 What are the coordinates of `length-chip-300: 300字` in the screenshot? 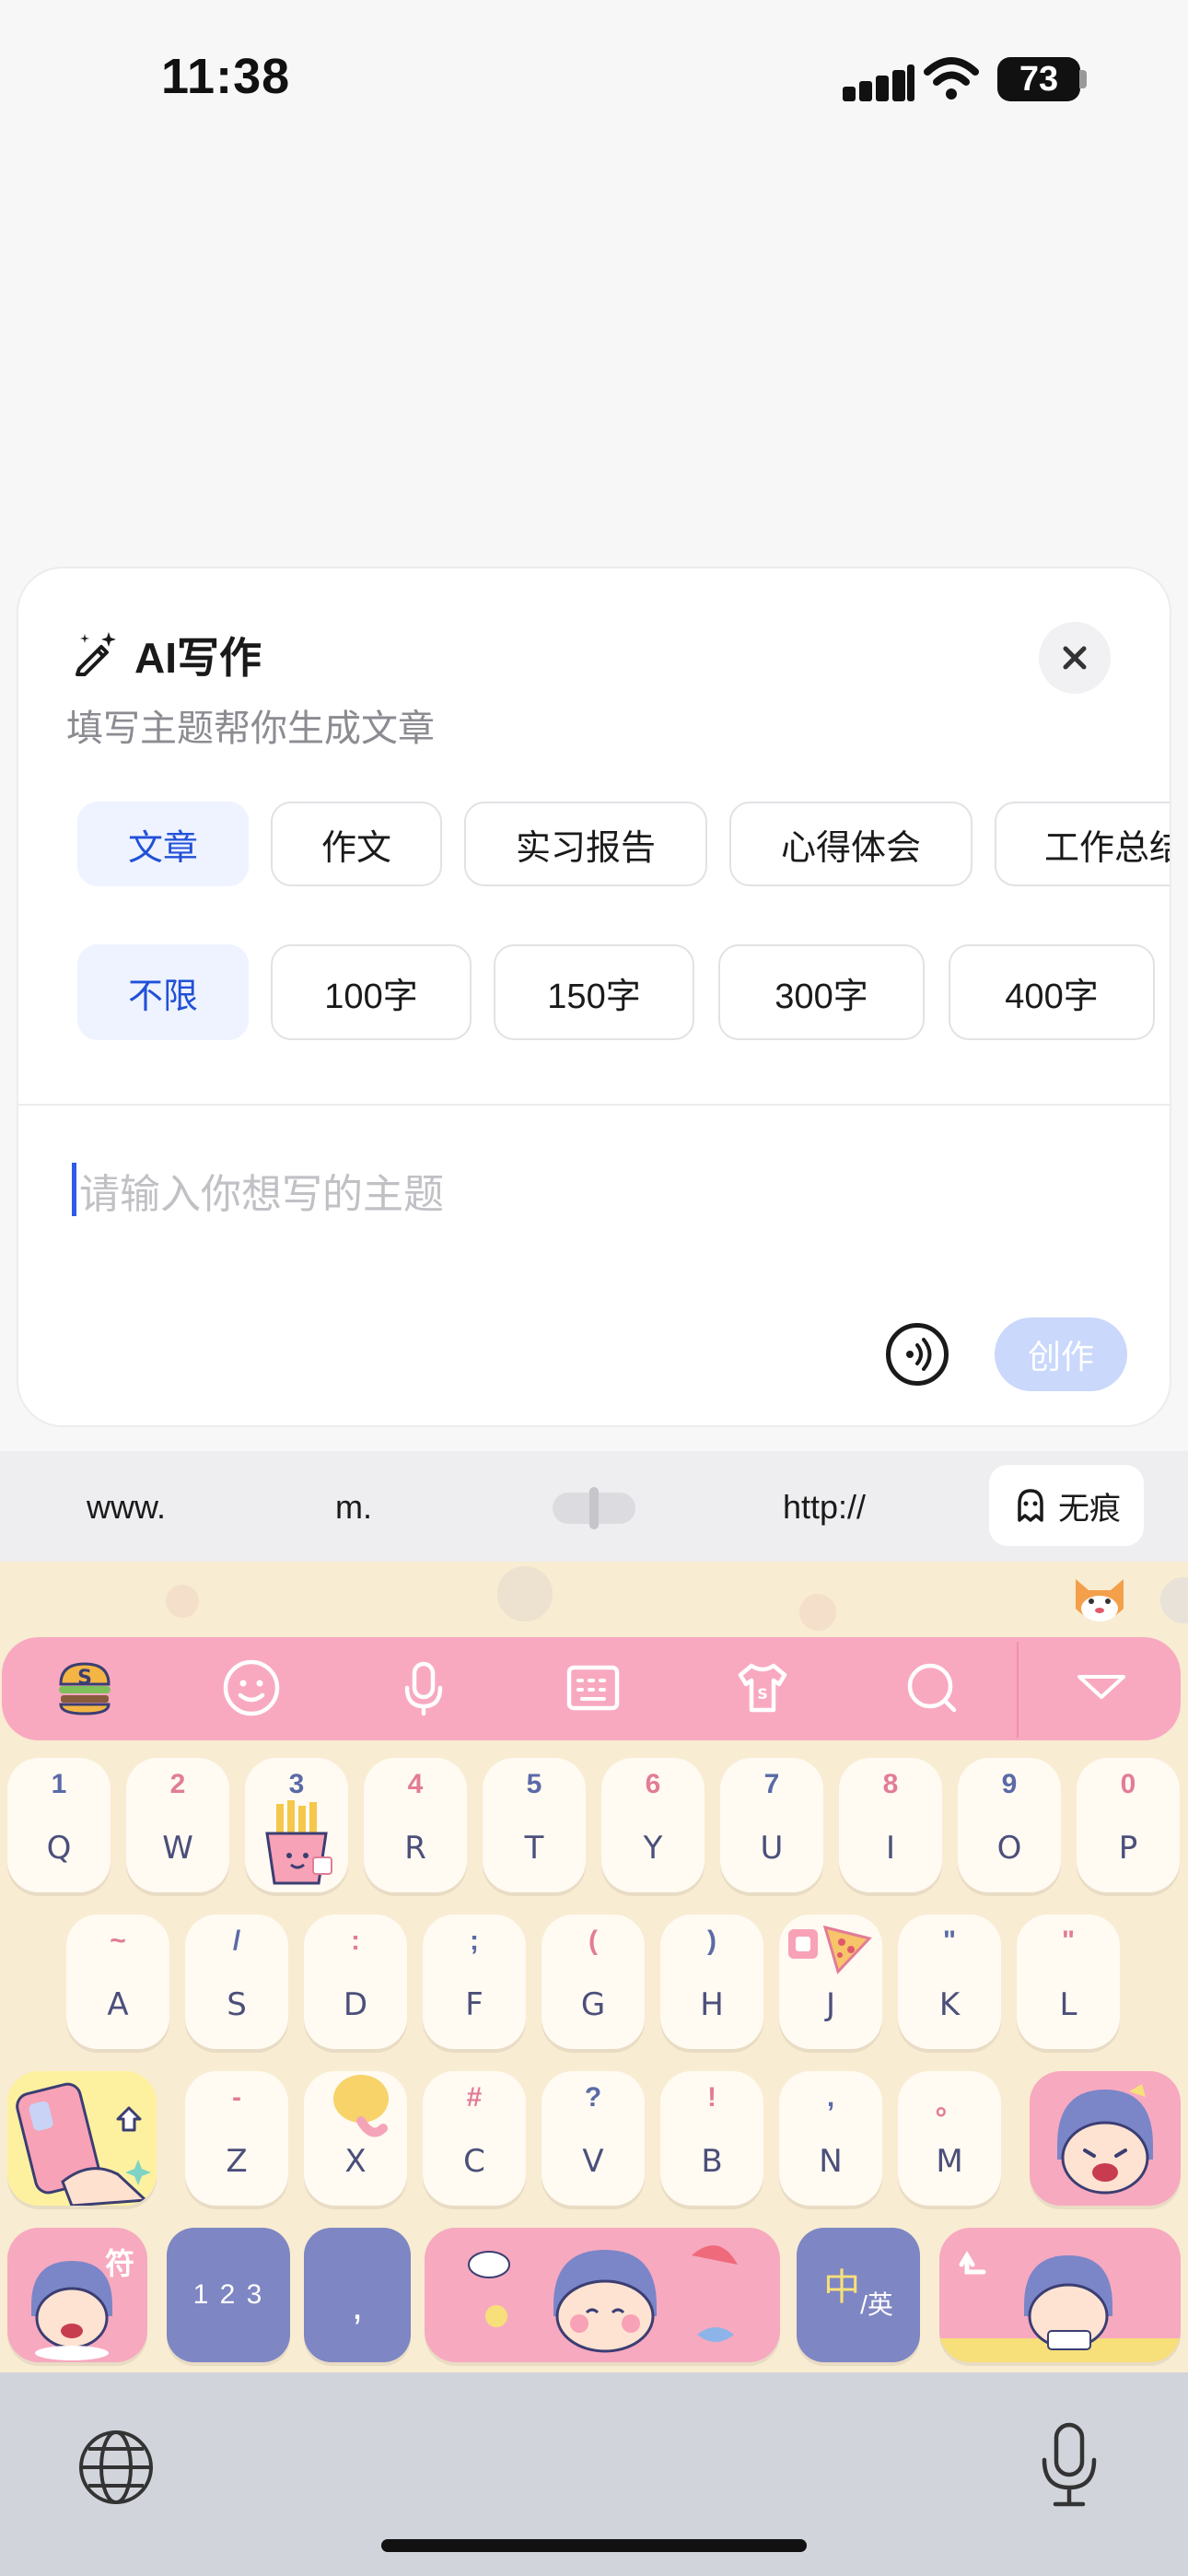 It's located at (821, 992).